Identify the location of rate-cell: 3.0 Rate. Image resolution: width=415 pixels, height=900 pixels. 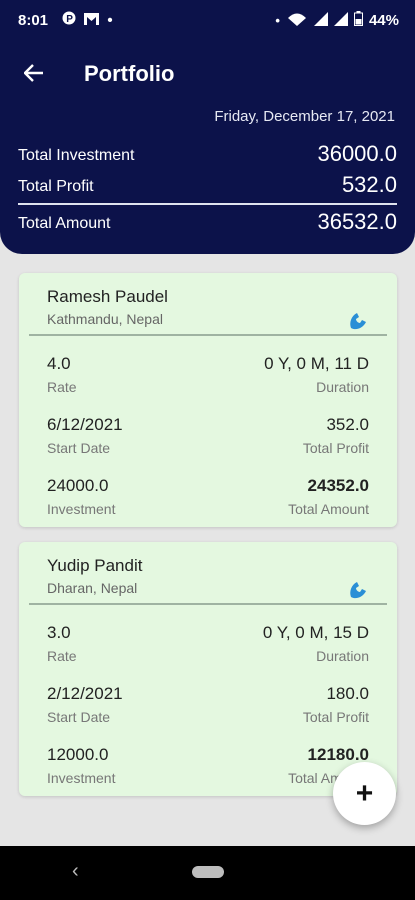
(62, 643).